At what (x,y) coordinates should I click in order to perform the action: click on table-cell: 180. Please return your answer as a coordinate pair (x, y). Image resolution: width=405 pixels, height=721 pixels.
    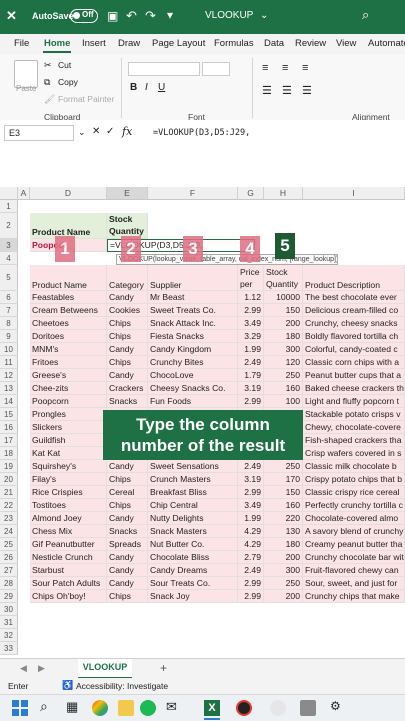
    Looking at the image, I should click on (283, 336).